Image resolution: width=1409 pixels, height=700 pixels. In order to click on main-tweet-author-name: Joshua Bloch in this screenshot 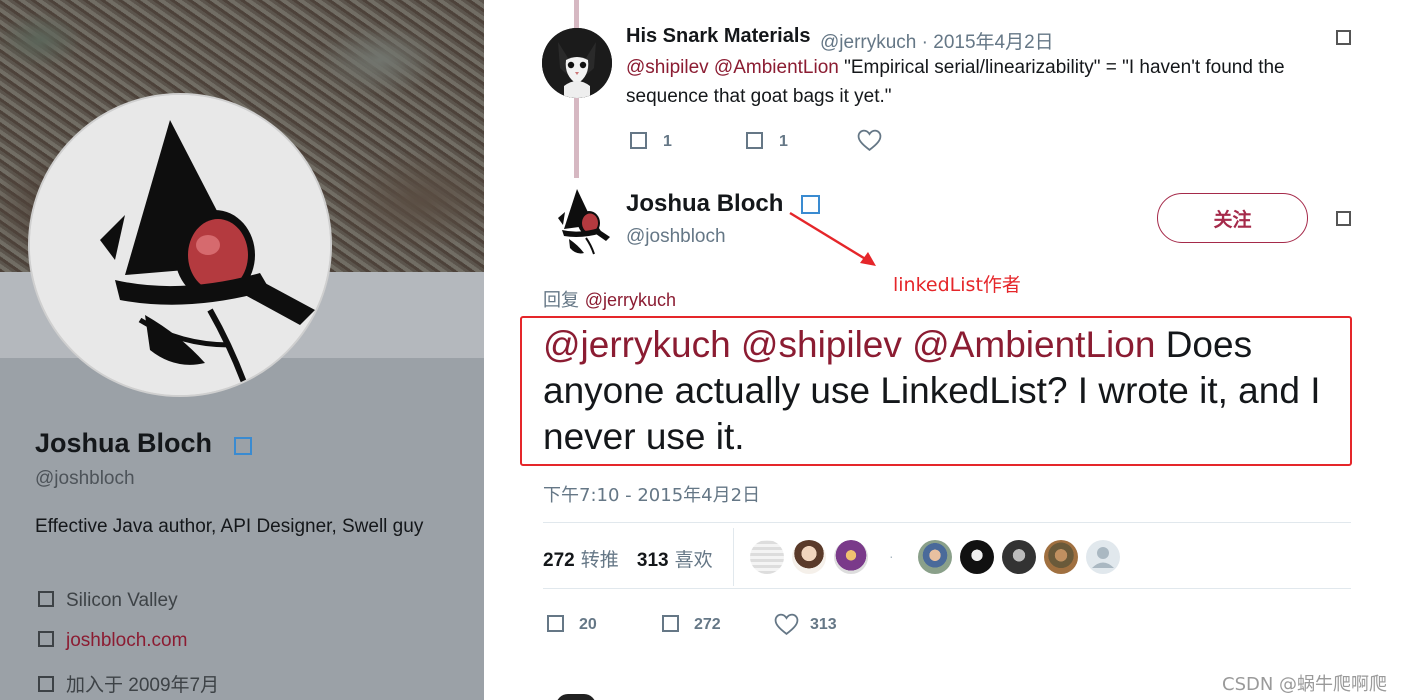, I will do `click(704, 204)`.